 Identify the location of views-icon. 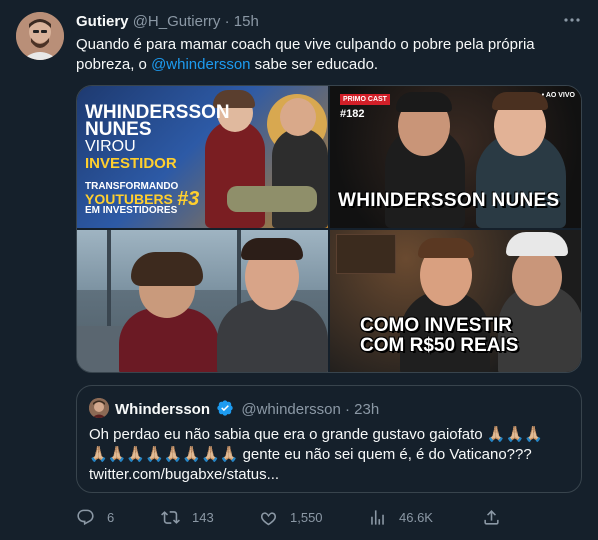
(377, 517).